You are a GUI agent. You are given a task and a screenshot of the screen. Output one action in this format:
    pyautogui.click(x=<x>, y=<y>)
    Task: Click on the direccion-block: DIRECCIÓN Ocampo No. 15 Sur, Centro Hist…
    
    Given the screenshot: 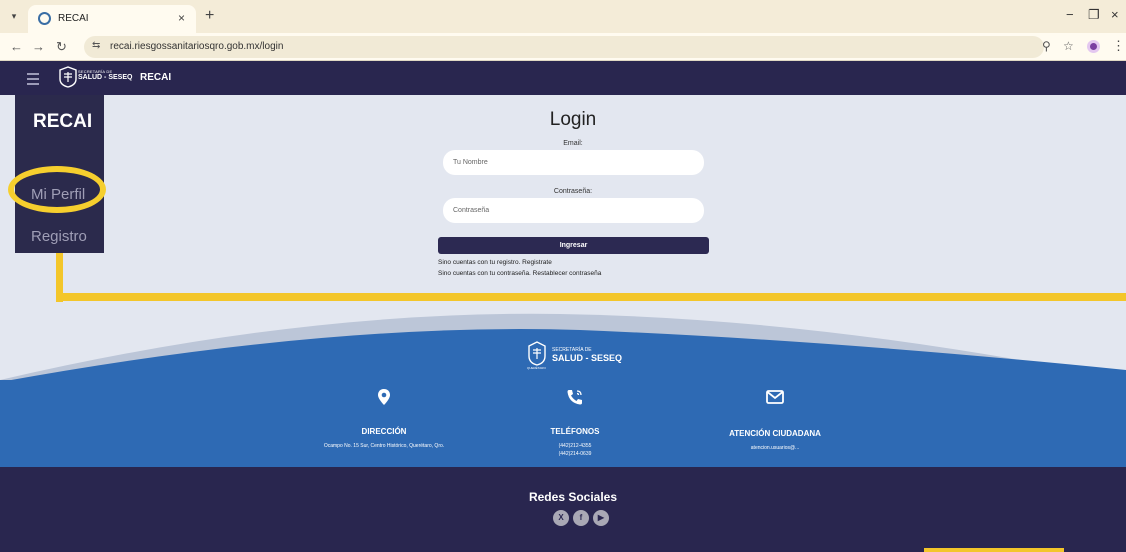 What is the action you would take?
    pyautogui.click(x=384, y=419)
    